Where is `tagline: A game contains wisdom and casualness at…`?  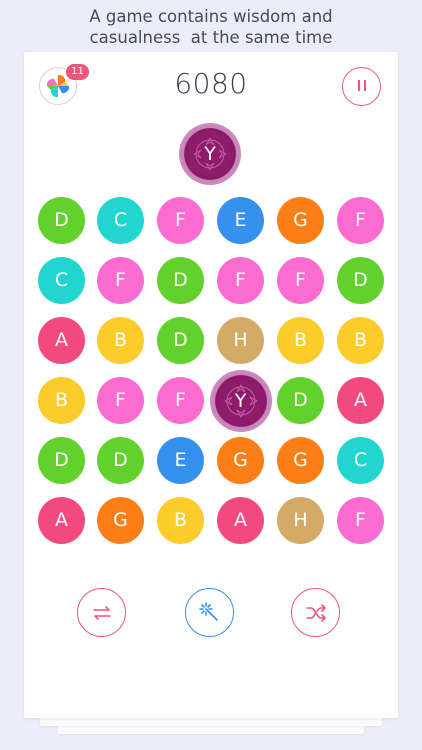
tagline: A game contains wisdom and casualness at… is located at coordinates (211, 27).